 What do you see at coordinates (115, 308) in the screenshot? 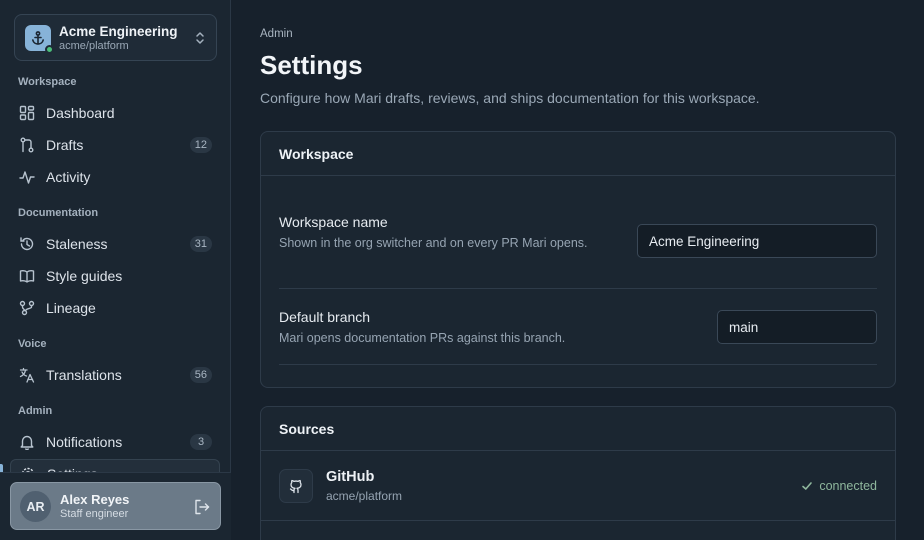
I see `sidebar-item-lineage: Lineage` at bounding box center [115, 308].